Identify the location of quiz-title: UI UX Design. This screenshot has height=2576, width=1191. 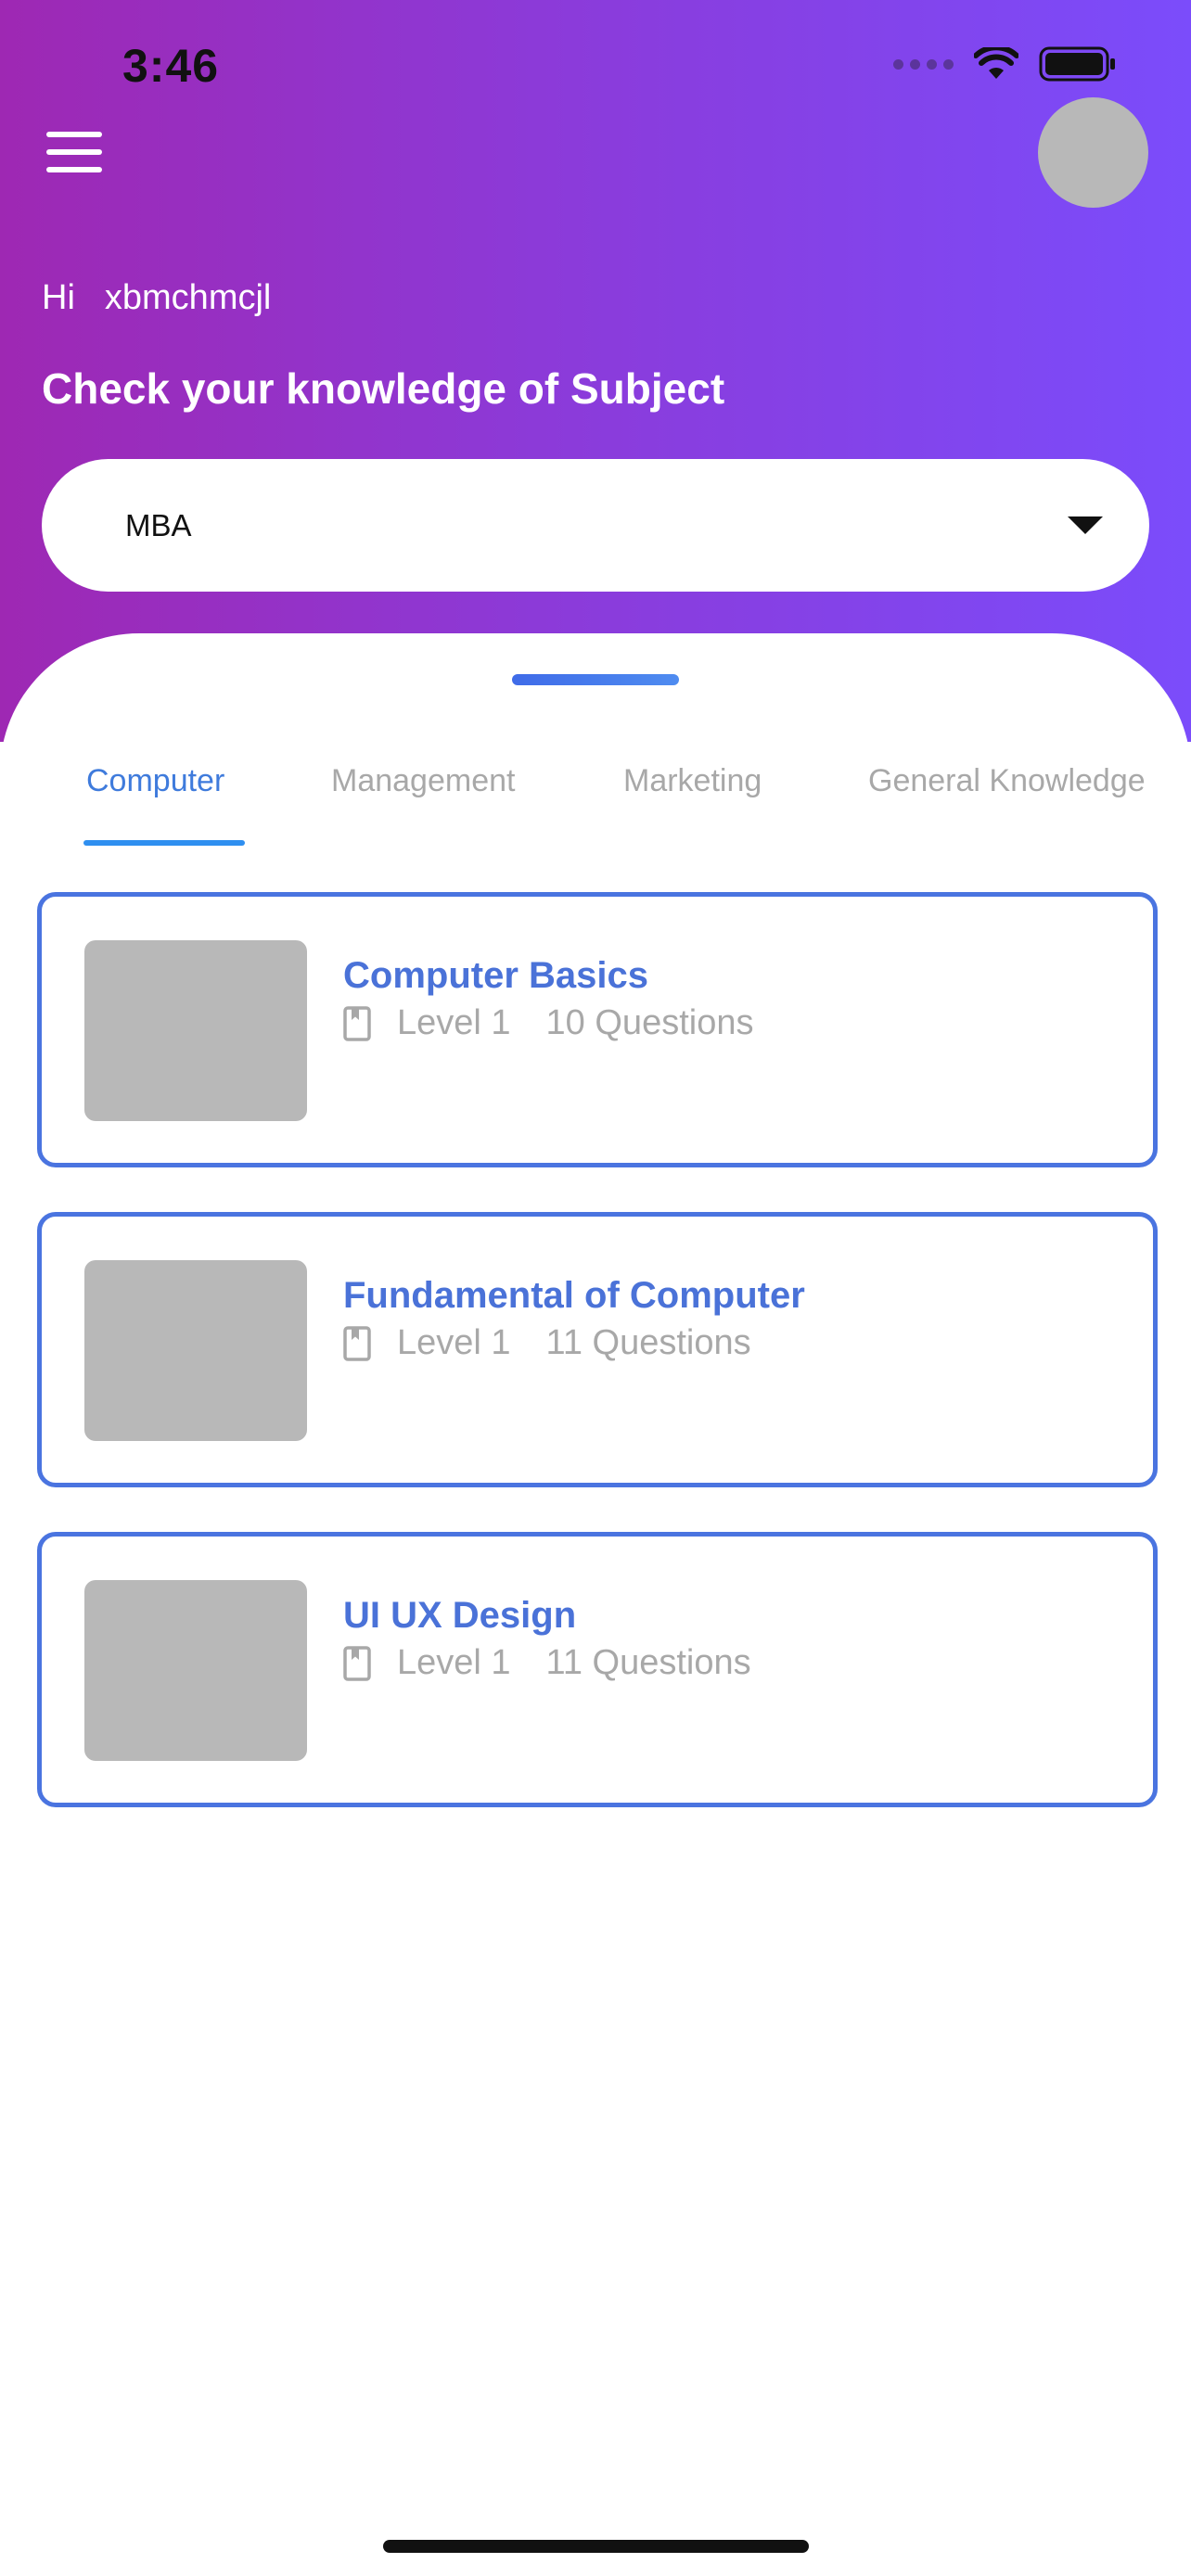
(460, 1615).